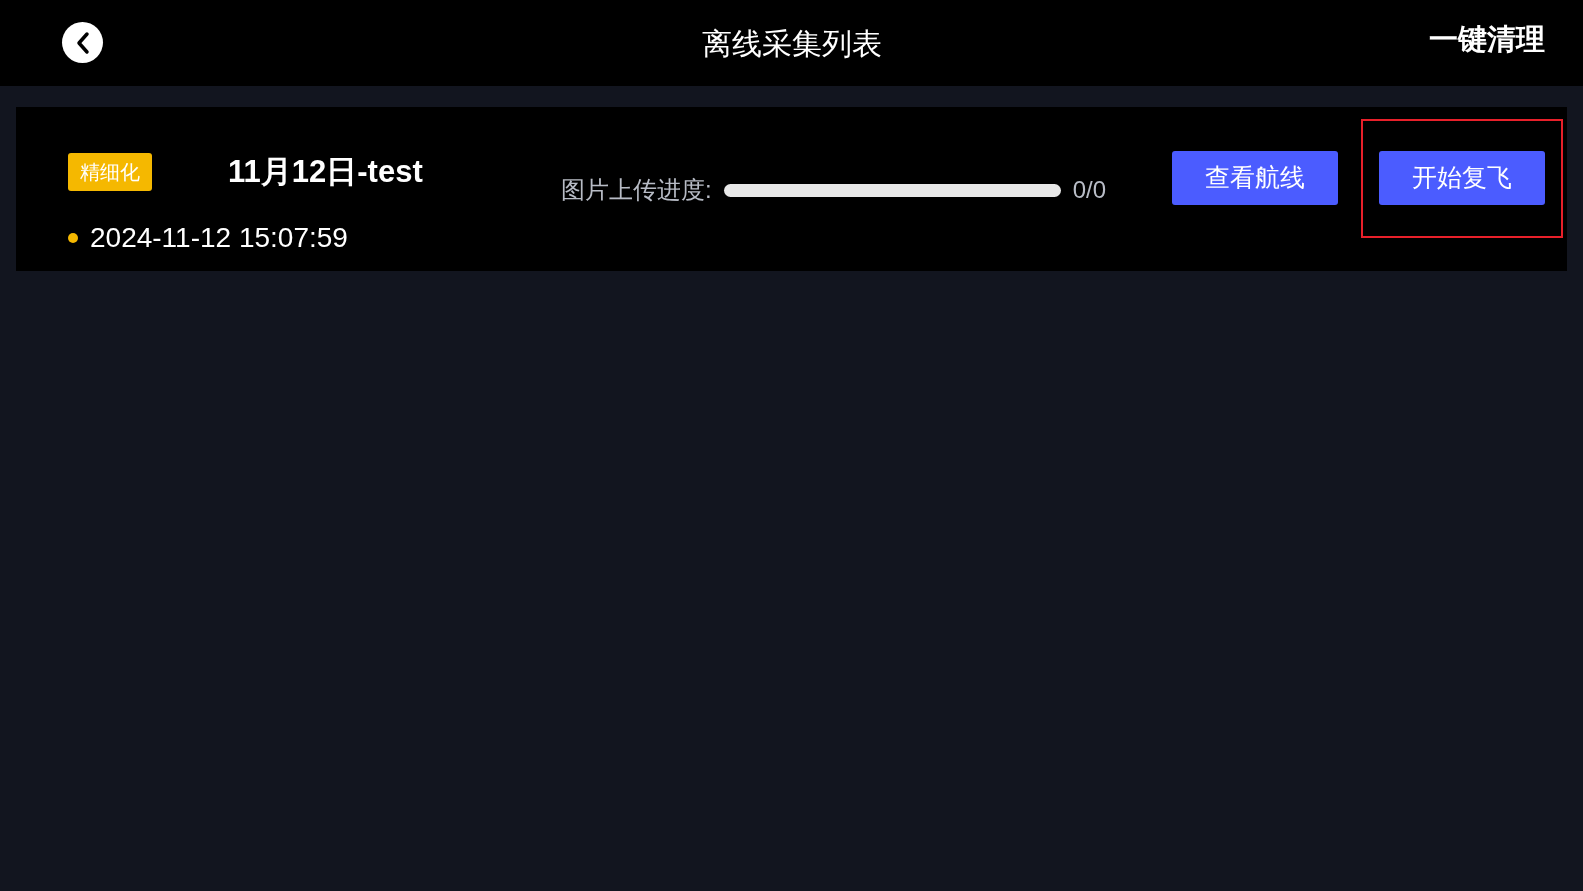 The width and height of the screenshot is (1583, 891). What do you see at coordinates (1255, 178) in the screenshot?
I see `view-route-button: 查看航线` at bounding box center [1255, 178].